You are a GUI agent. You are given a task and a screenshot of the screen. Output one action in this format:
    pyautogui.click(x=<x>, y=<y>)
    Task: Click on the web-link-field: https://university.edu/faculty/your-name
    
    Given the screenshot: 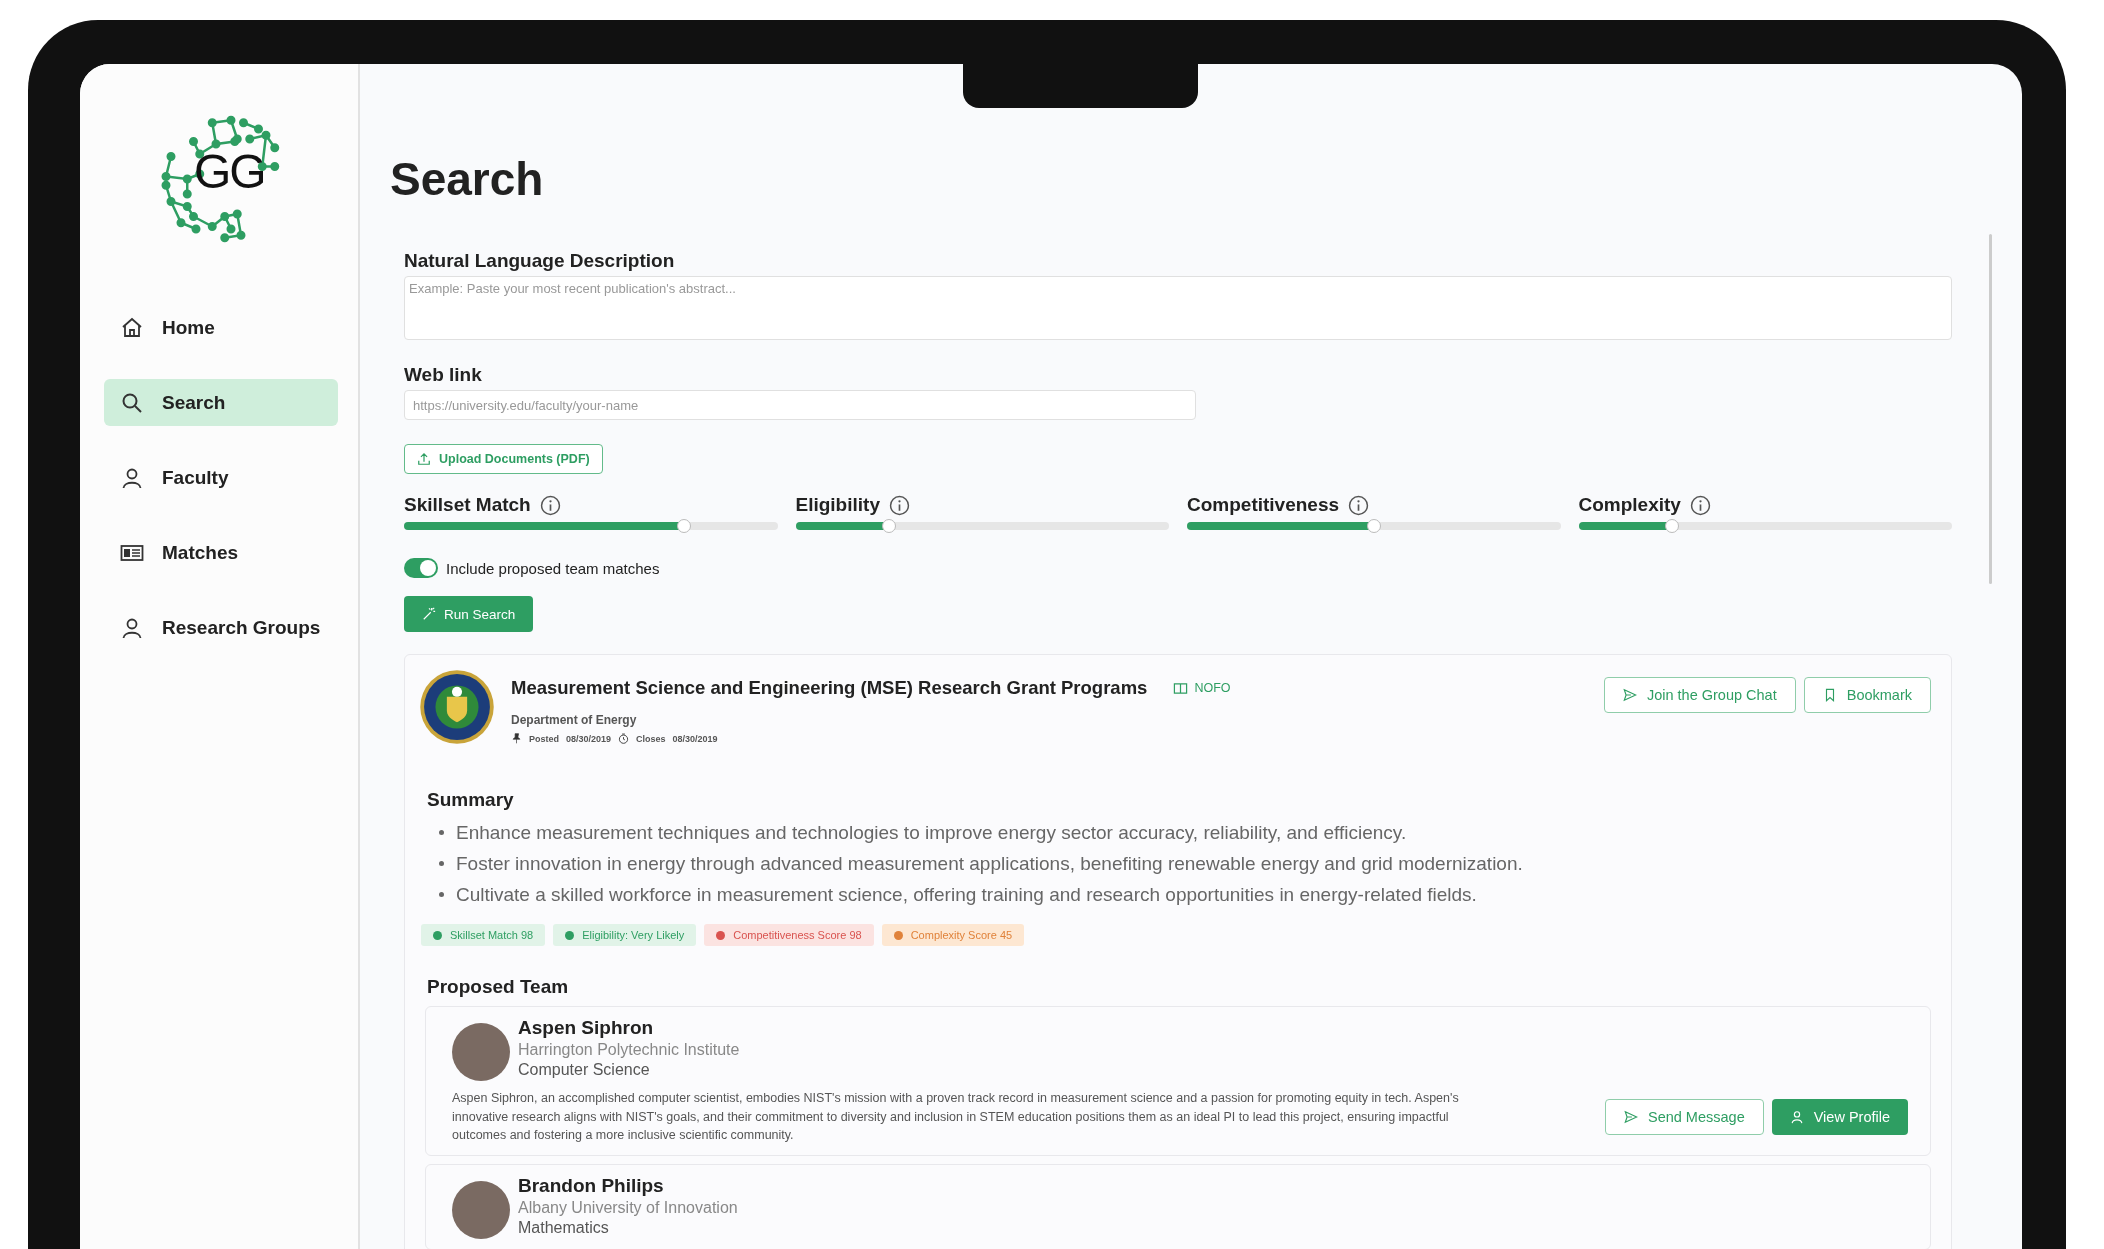 What is the action you would take?
    pyautogui.click(x=800, y=405)
    